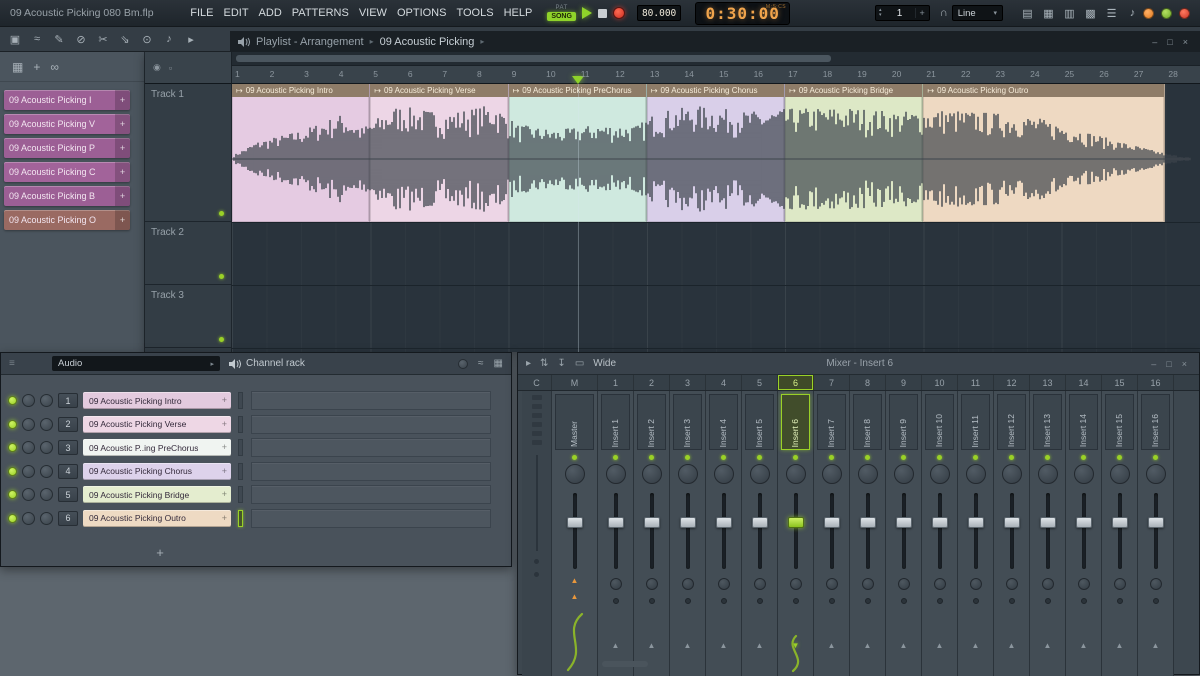 The width and height of the screenshot is (1200, 676). Describe the element at coordinates (481, 363) in the screenshot. I see `graph-editor-icon: ≈` at that location.